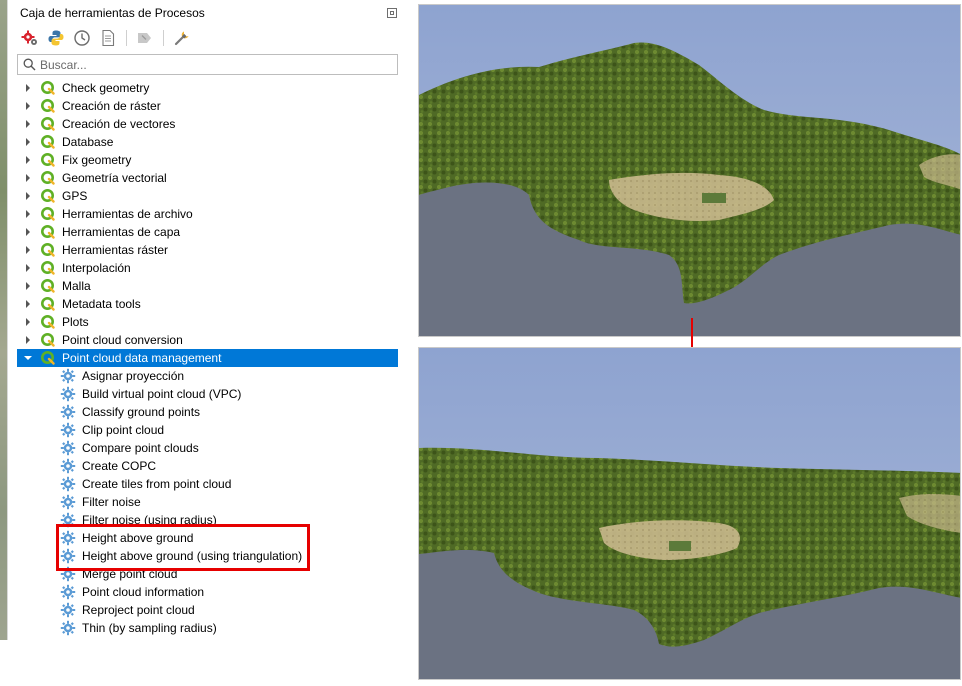 The width and height of the screenshot is (962, 686). What do you see at coordinates (207, 88) in the screenshot?
I see `tree-group-item: Check geometry` at bounding box center [207, 88].